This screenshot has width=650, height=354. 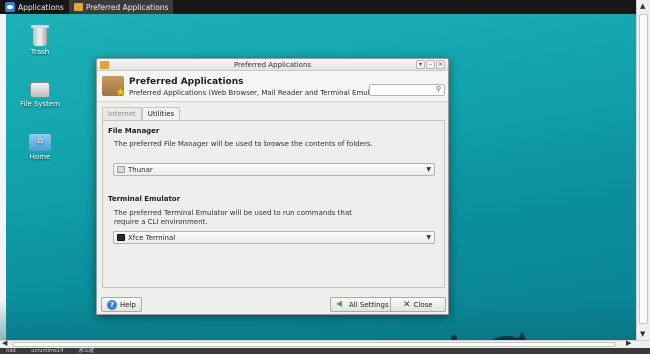 What do you see at coordinates (407, 304) in the screenshot?
I see `close-icon: ✕` at bounding box center [407, 304].